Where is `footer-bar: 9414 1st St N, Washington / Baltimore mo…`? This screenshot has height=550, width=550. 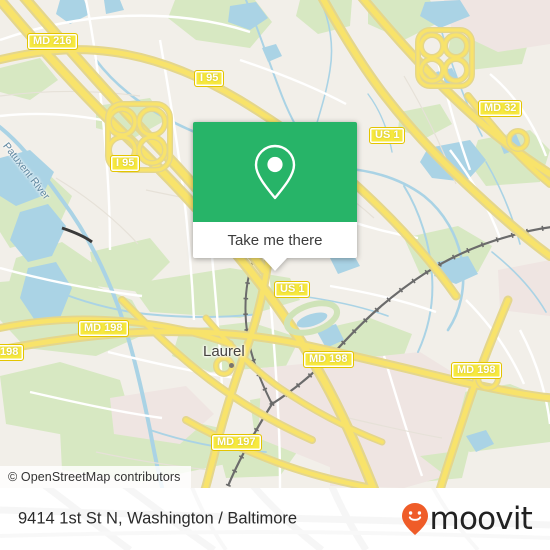
footer-bar: 9414 1st St N, Washington / Baltimore mo… is located at coordinates (275, 519).